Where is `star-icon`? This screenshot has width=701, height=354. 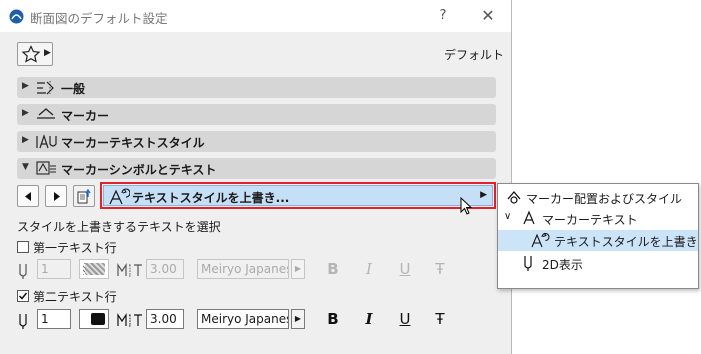
star-icon is located at coordinates (31, 54).